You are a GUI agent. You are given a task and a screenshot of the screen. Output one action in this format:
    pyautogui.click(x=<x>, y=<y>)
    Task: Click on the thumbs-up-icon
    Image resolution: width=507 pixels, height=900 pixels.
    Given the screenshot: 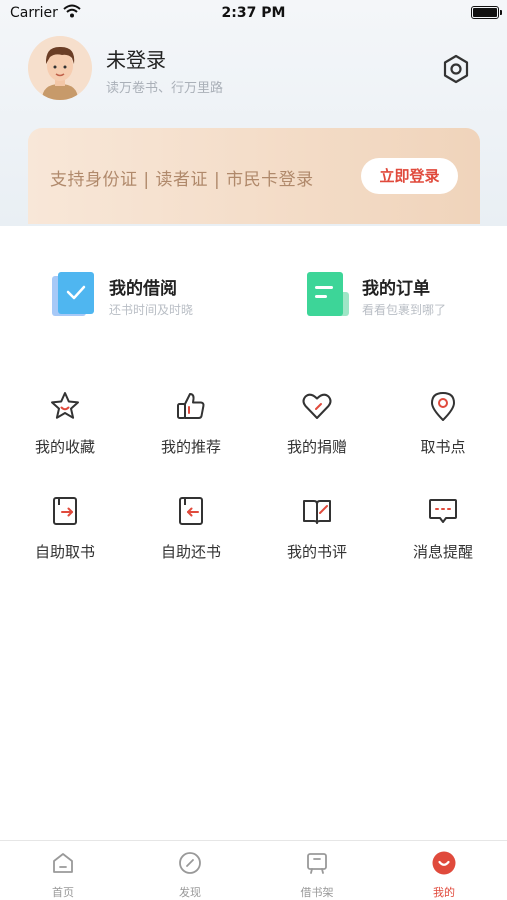 What is the action you would take?
    pyautogui.click(x=191, y=406)
    